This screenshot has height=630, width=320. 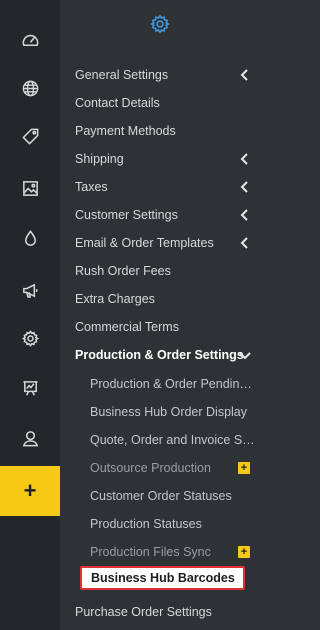 I want to click on menu-item-extra-charges: Extra Charges, so click(x=160, y=299).